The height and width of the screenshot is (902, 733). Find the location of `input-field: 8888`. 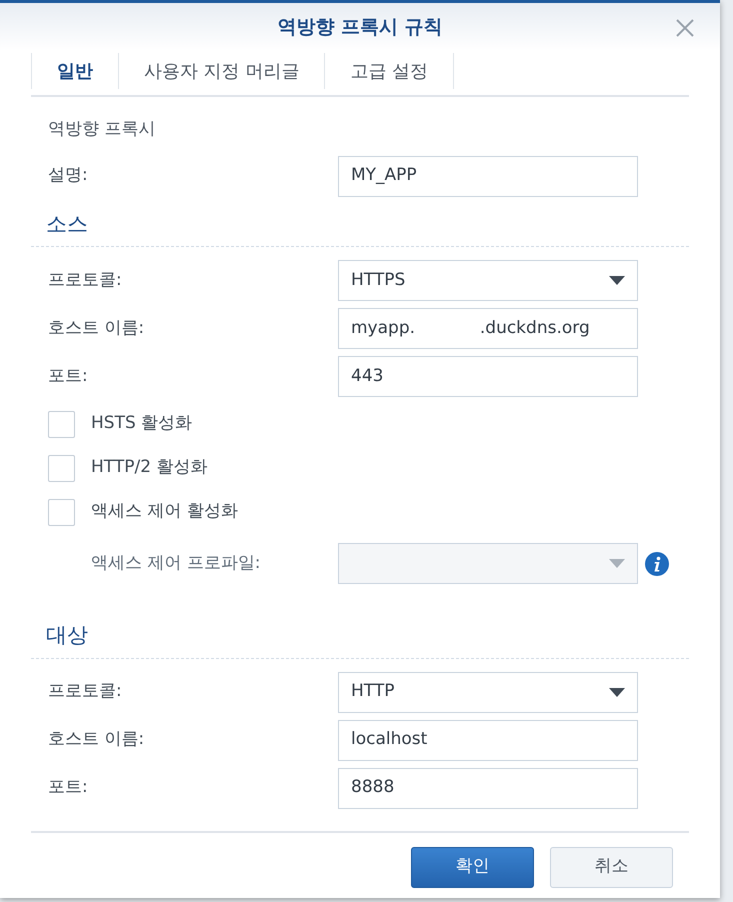

input-field: 8888 is located at coordinates (488, 788).